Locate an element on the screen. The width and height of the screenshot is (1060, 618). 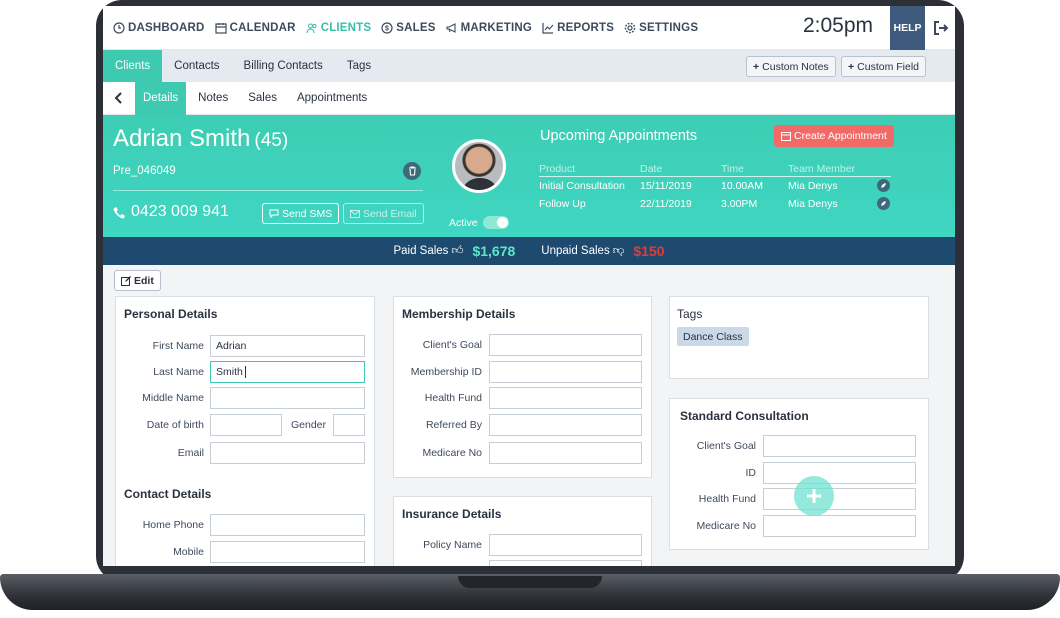
policy-extra-row is located at coordinates (518, 563).